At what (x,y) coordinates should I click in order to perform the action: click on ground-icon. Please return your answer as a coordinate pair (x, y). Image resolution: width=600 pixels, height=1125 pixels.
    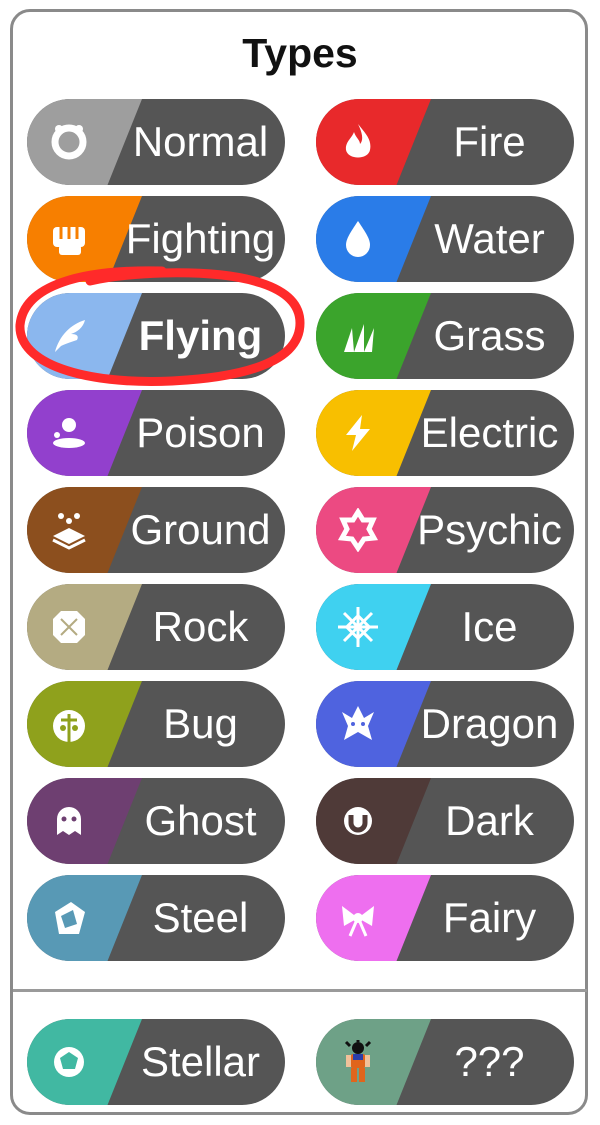
    Looking at the image, I should click on (69, 530).